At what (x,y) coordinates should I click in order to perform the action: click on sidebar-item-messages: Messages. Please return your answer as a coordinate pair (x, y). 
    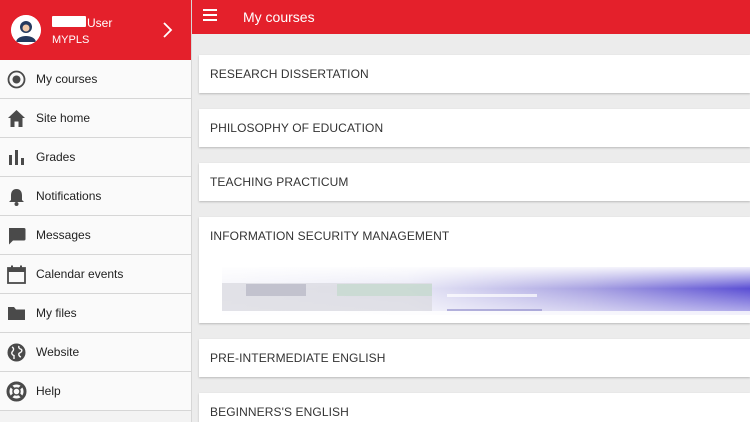
    Looking at the image, I should click on (95, 235).